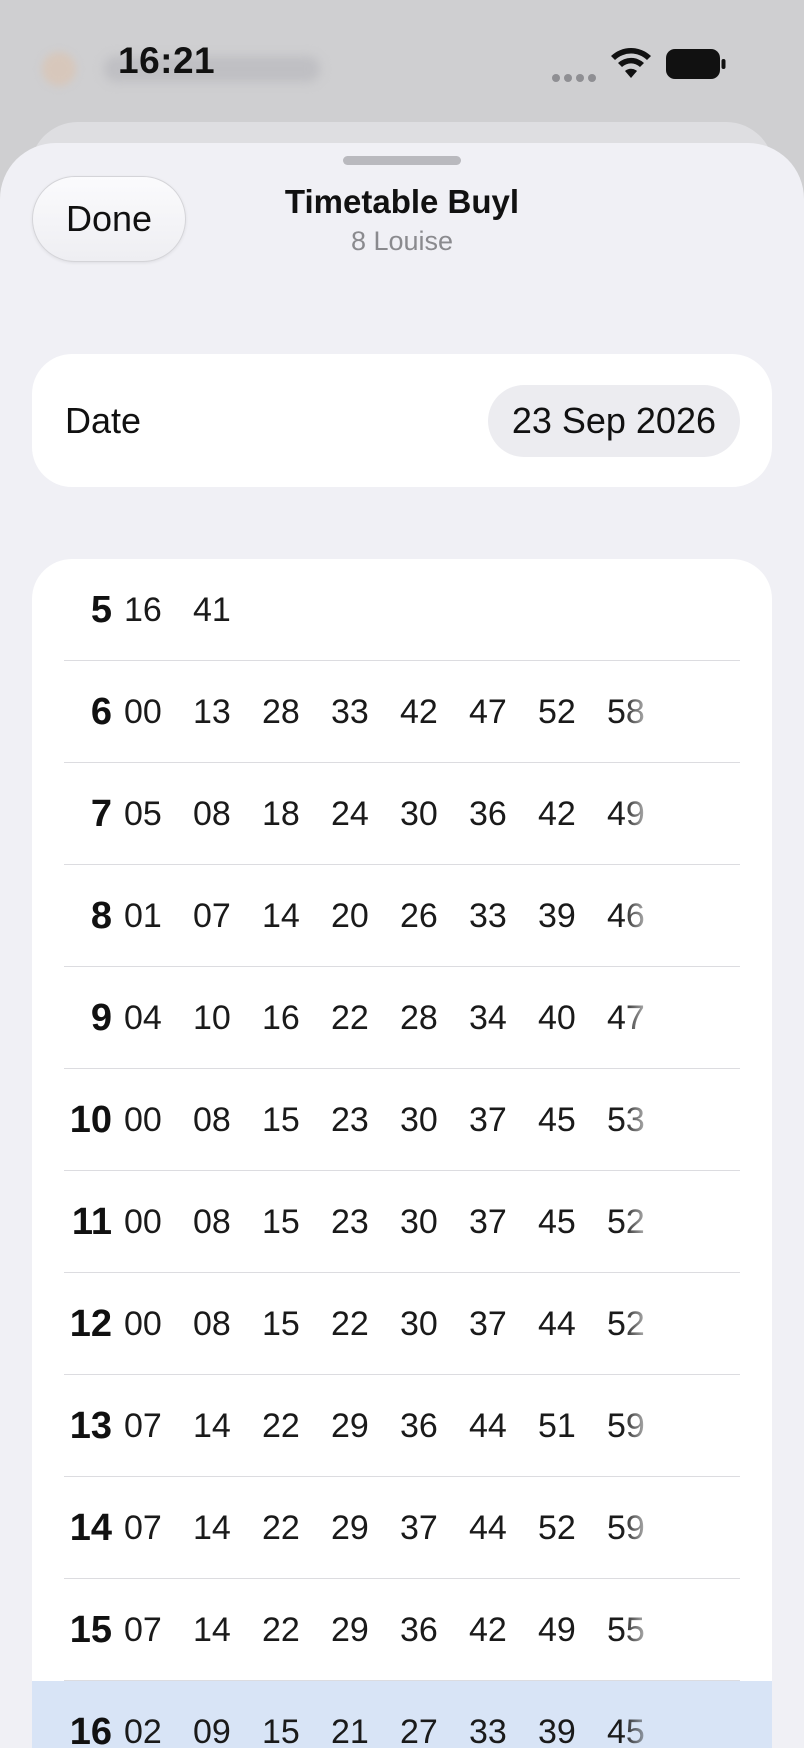 Image resolution: width=804 pixels, height=1748 pixels. I want to click on date-picker-button: 23 Sep 2026, so click(613, 421).